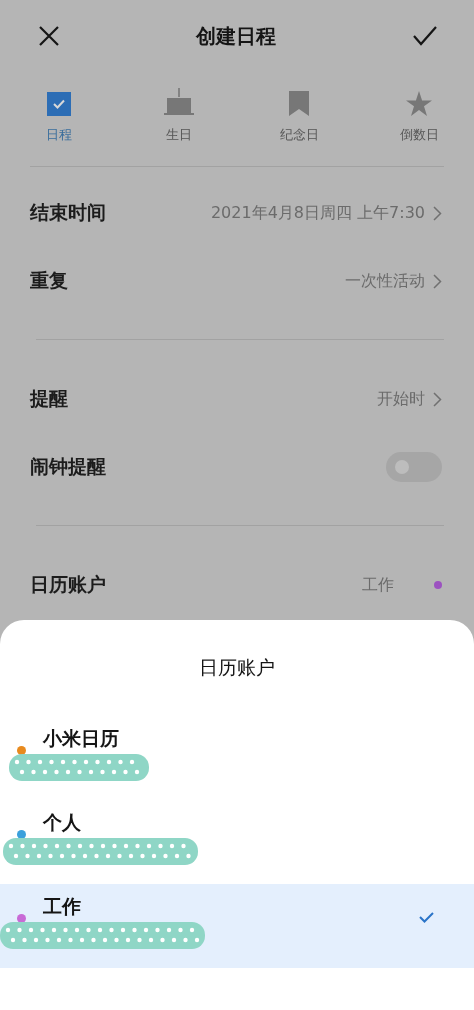 This screenshot has width=474, height=1010. Describe the element at coordinates (237, 667) in the screenshot. I see `sheet-title: 日历账户` at that location.